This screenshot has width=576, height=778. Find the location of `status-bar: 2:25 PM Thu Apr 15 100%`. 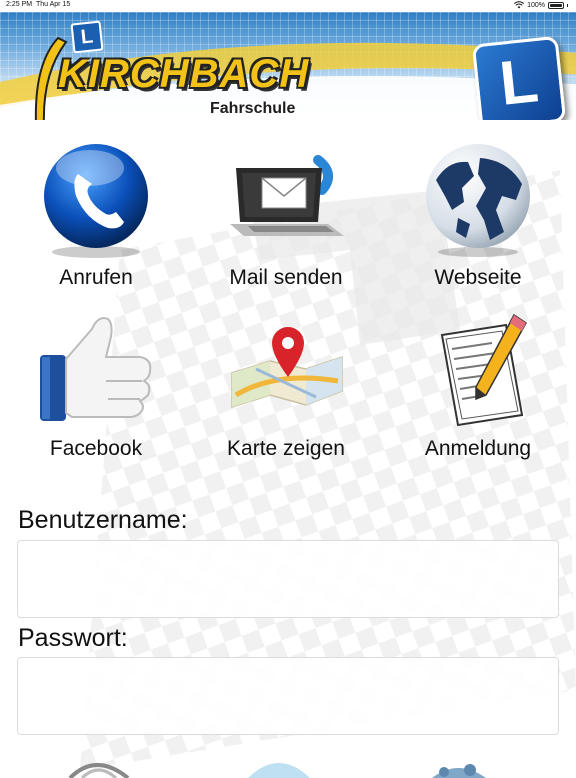

status-bar: 2:25 PM Thu Apr 15 100% is located at coordinates (288, 6).